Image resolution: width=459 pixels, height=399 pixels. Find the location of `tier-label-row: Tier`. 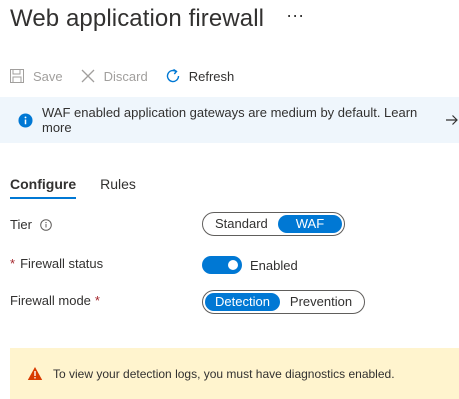

tier-label-row: Tier is located at coordinates (31, 224).